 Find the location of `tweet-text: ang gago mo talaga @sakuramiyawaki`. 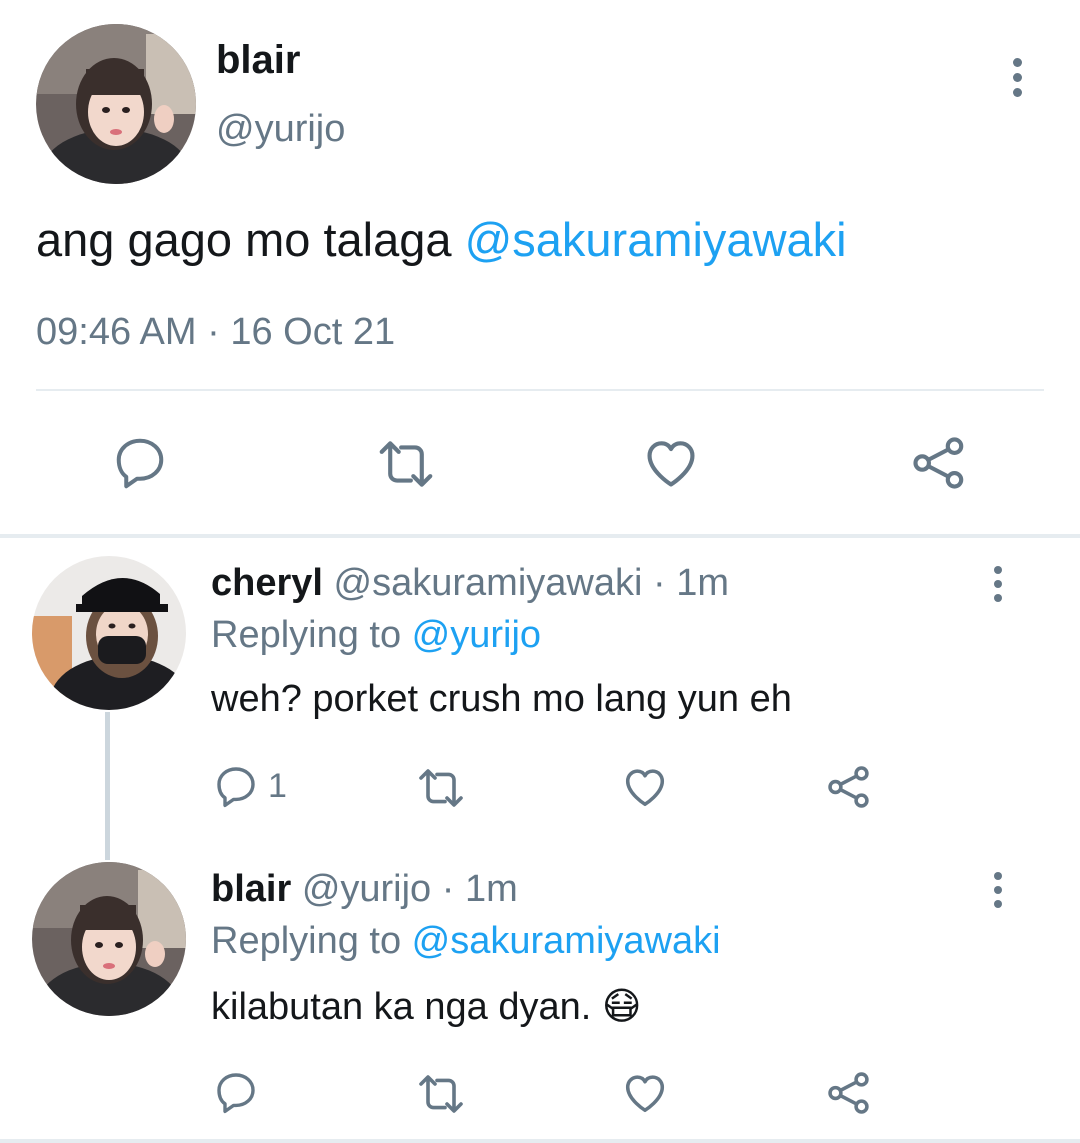

tweet-text: ang gago mo talaga @sakuramiyawaki is located at coordinates (441, 239).